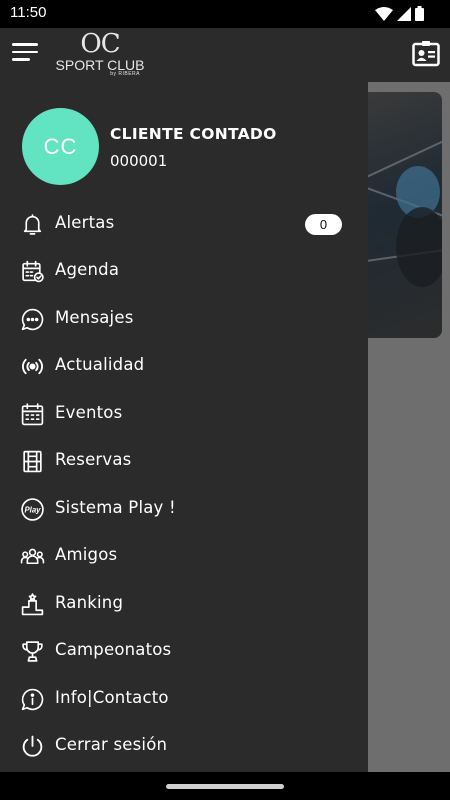 Image resolution: width=450 pixels, height=800 pixels. I want to click on menu-item-mensajes: Mensajes, so click(184, 319).